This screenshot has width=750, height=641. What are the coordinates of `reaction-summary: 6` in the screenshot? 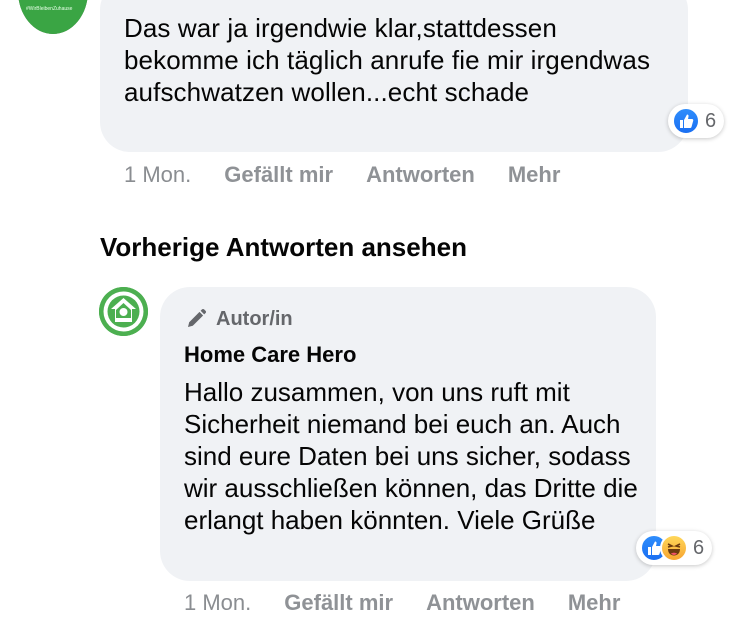 It's located at (696, 121).